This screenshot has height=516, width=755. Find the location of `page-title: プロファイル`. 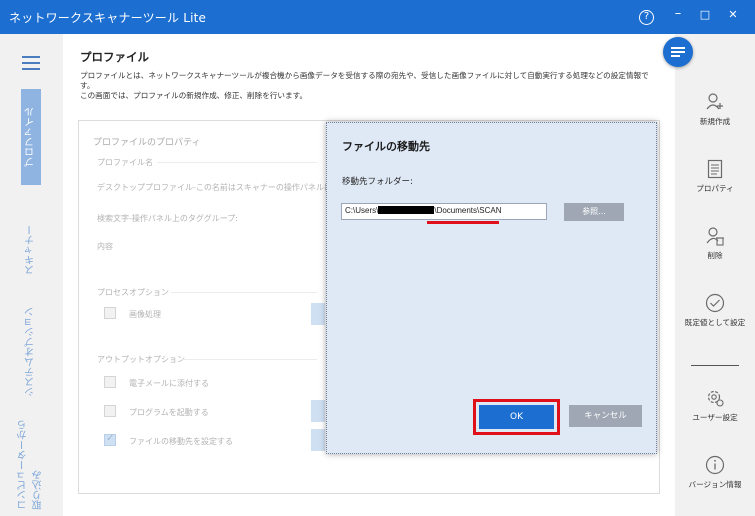

page-title: プロファイル is located at coordinates (114, 57).